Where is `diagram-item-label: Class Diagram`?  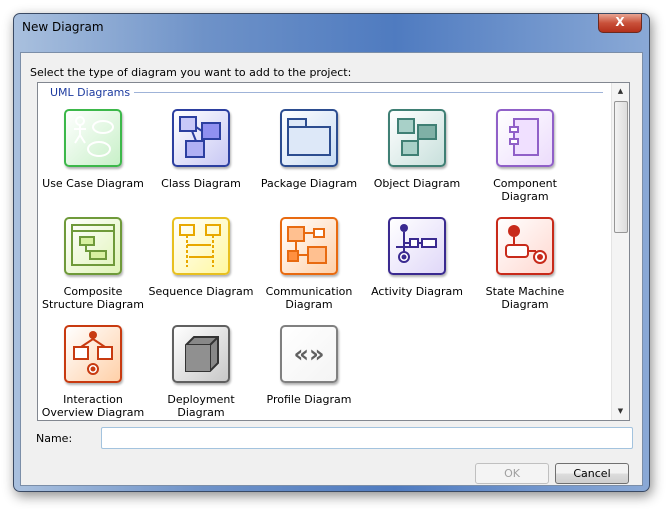 diagram-item-label: Class Diagram is located at coordinates (201, 183).